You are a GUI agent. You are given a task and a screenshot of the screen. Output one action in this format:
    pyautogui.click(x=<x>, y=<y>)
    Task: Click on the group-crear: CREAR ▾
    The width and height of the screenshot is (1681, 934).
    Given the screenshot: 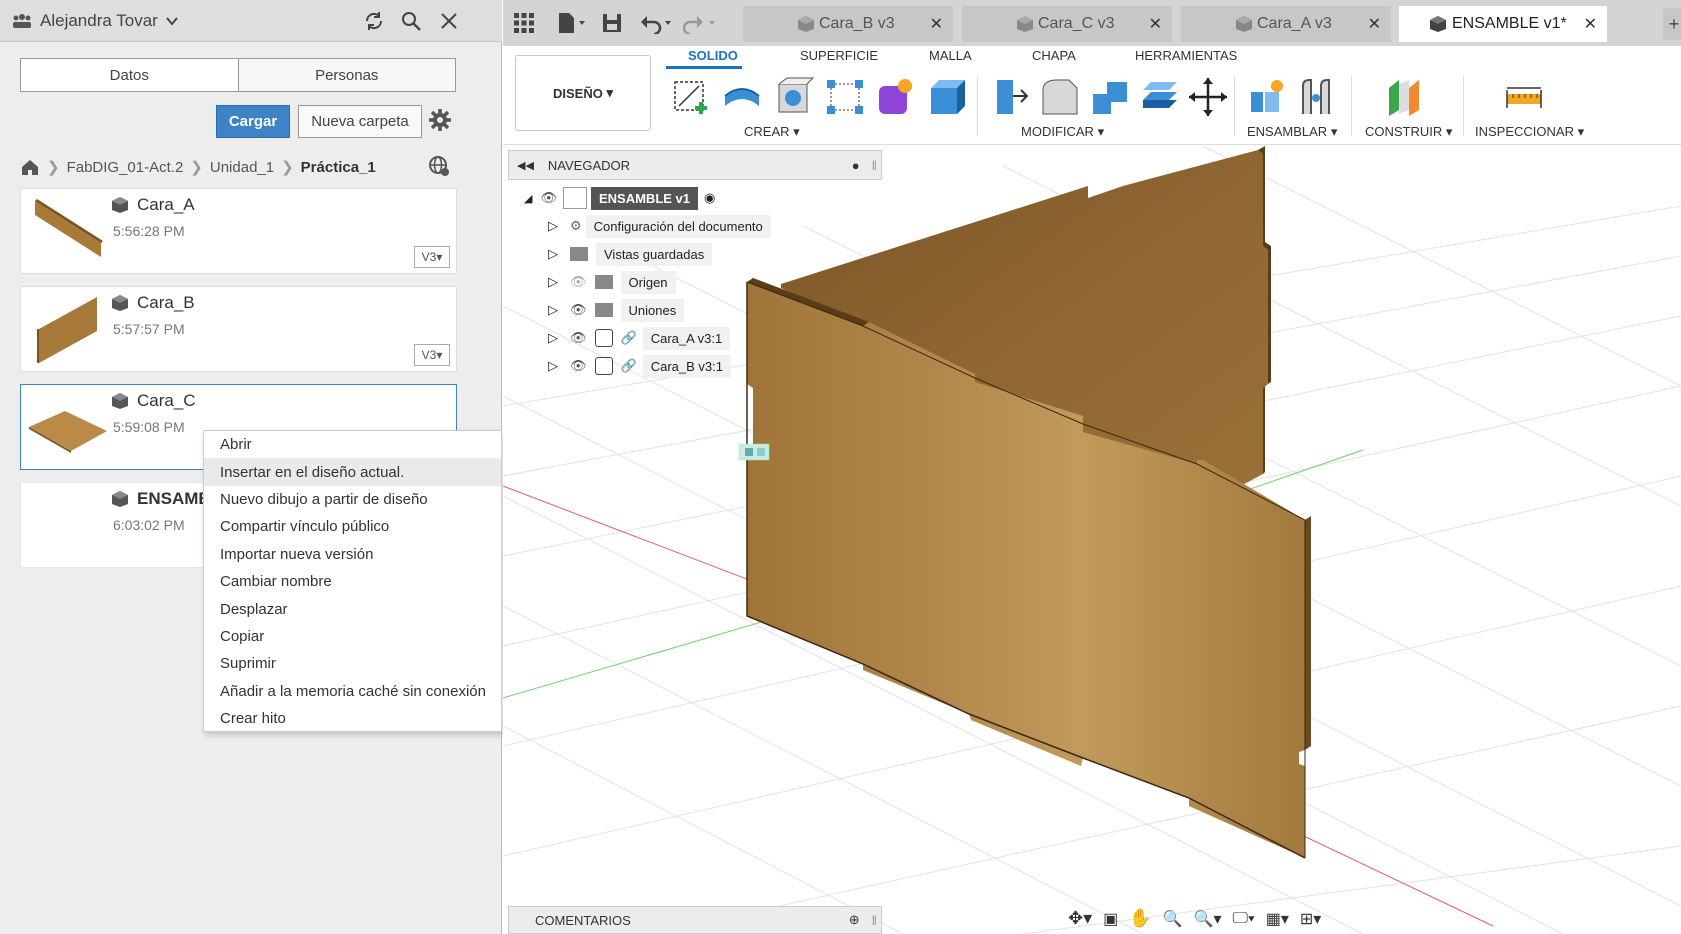 What is the action you would take?
    pyautogui.click(x=772, y=132)
    